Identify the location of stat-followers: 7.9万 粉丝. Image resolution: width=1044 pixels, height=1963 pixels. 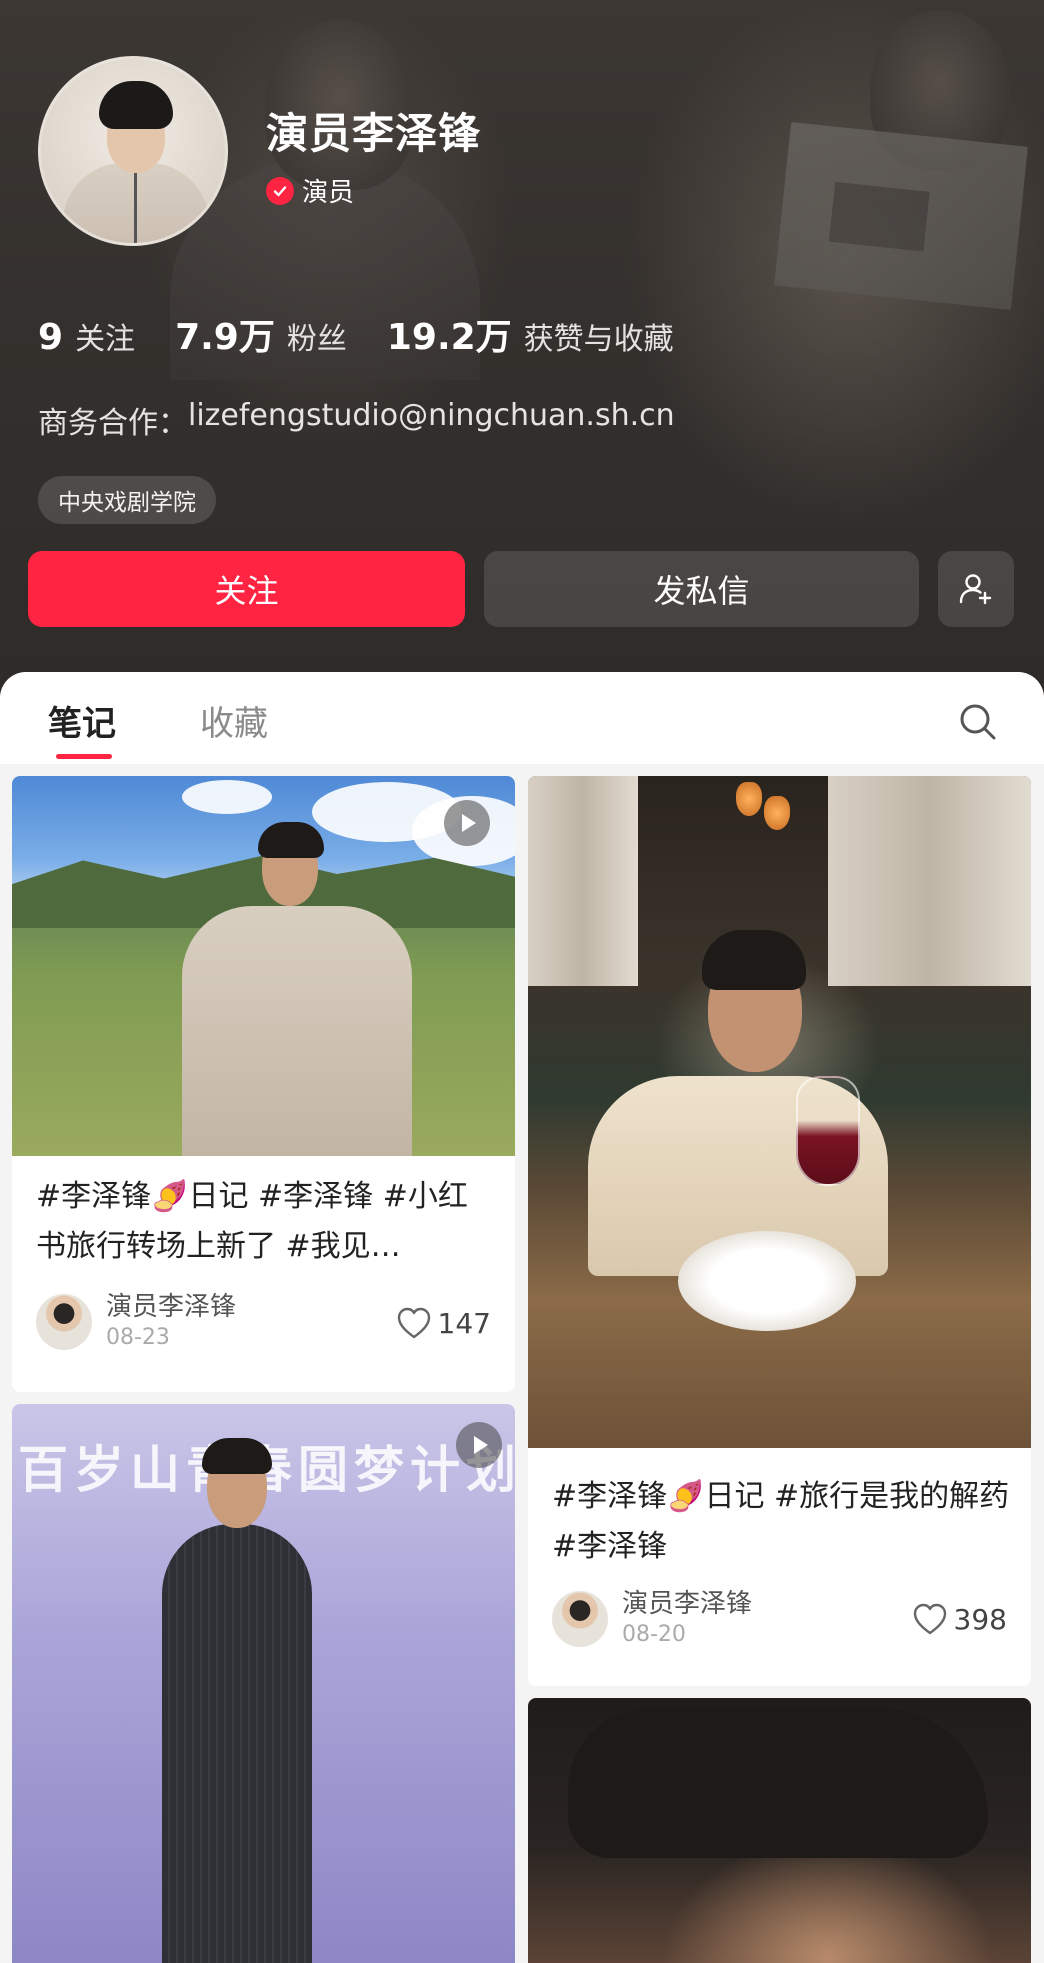
(261, 334).